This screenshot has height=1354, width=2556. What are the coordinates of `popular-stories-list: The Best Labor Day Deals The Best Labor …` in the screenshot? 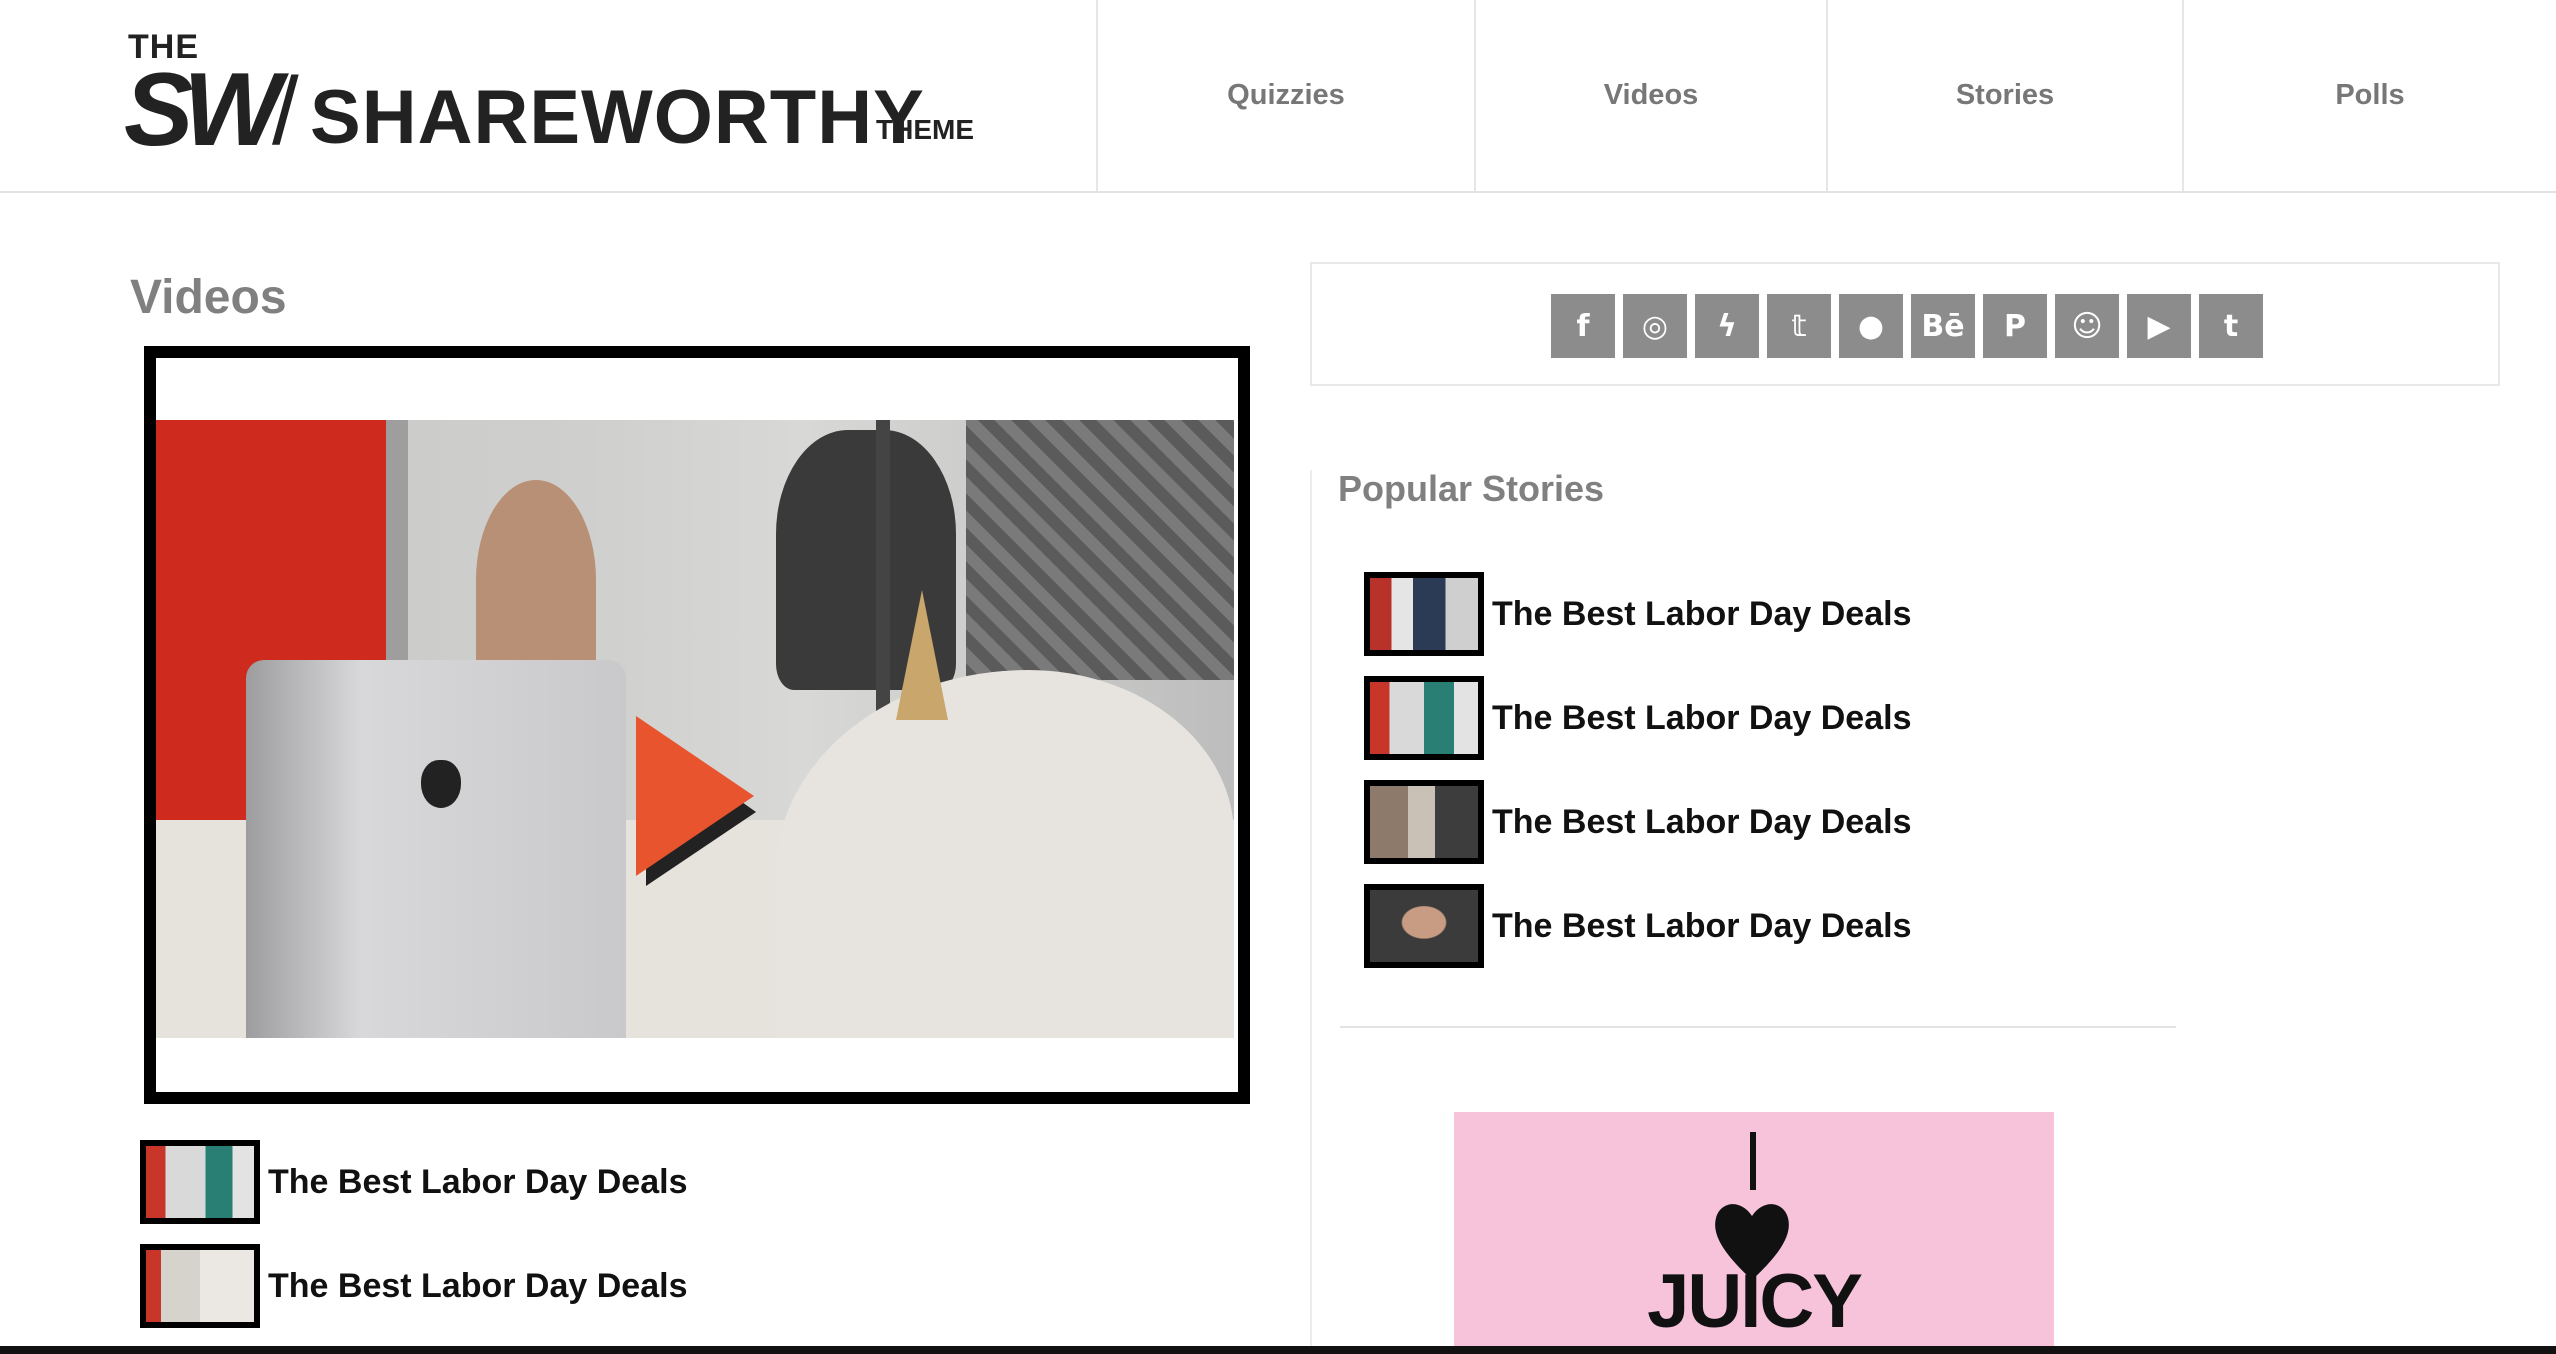 It's located at (1637, 770).